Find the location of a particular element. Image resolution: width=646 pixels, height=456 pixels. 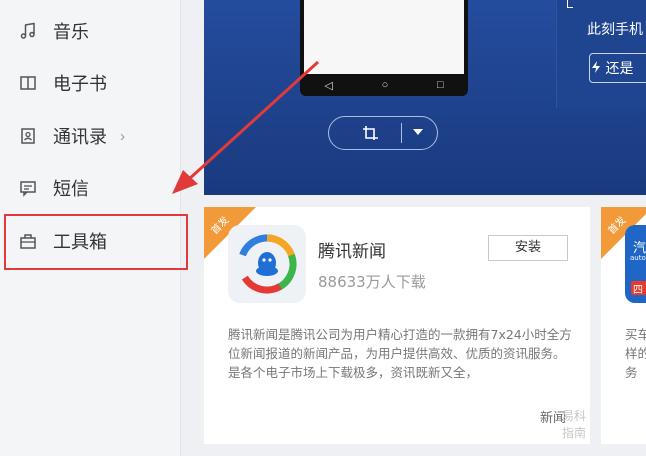

app-icon is located at coordinates (267, 264).